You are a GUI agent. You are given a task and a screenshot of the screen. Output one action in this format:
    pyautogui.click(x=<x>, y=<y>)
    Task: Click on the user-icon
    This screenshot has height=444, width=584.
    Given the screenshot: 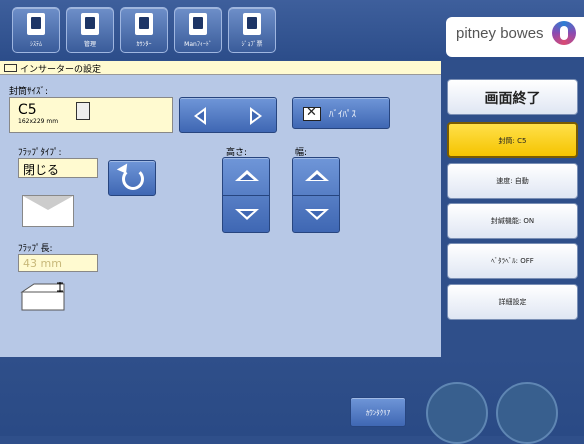 What is the action you would take?
    pyautogui.click(x=90, y=24)
    